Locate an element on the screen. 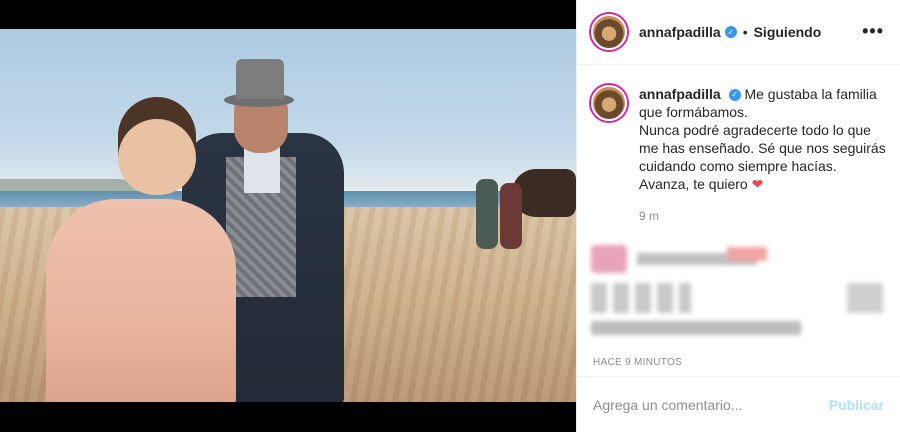  post-header: annafpadilla ✓ • Siguiendo ••• is located at coordinates (738, 32).